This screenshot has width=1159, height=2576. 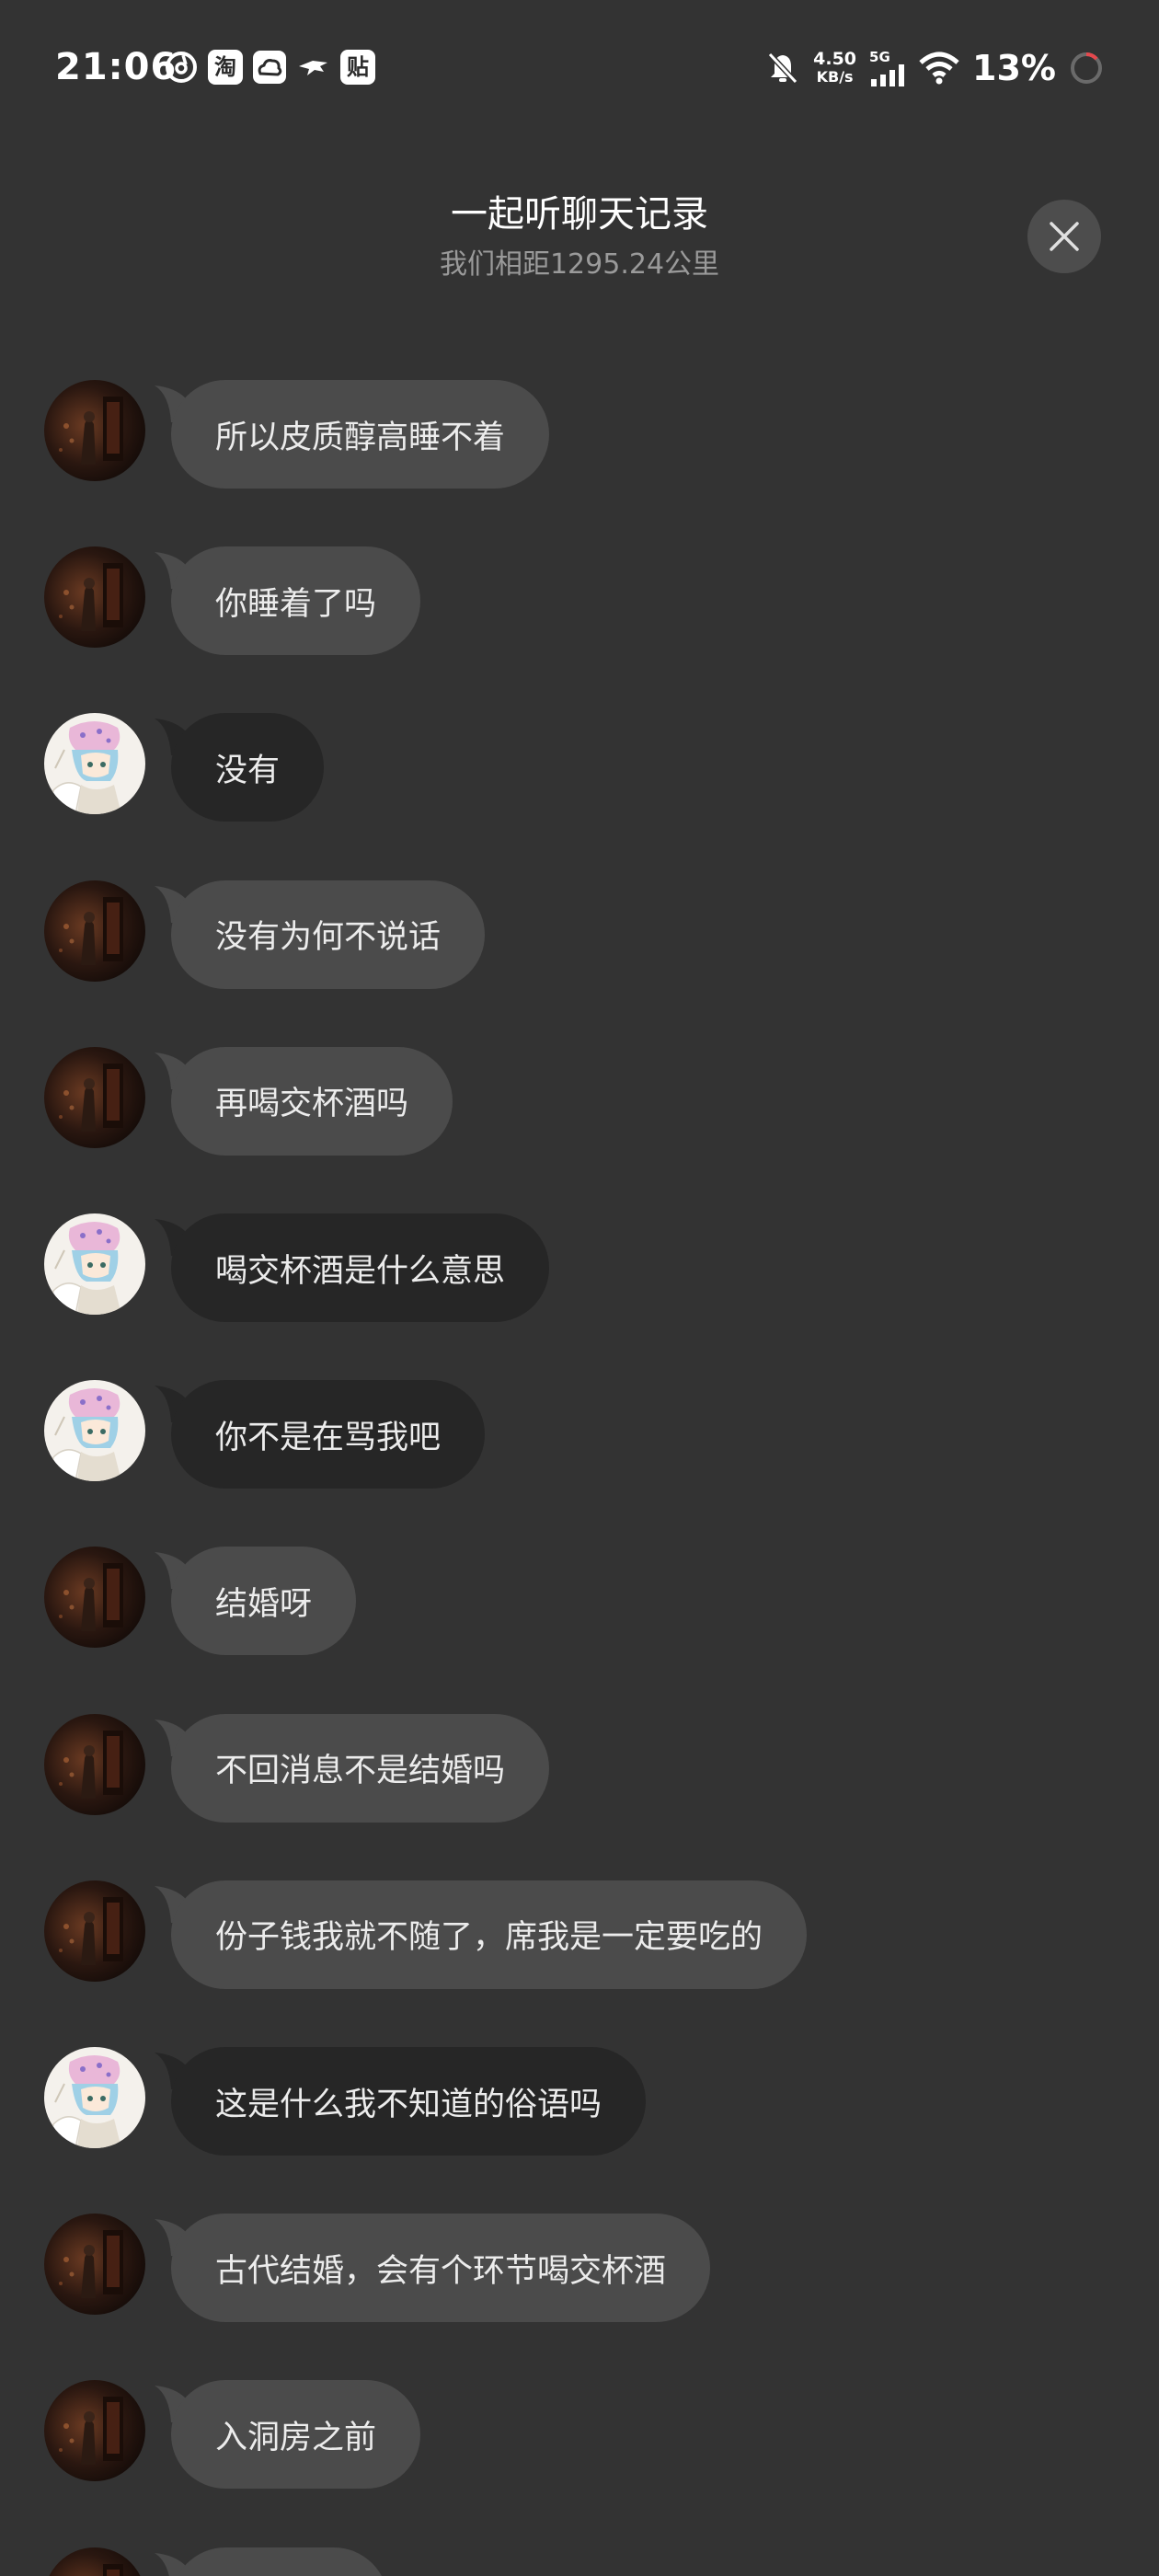 What do you see at coordinates (328, 1434) in the screenshot?
I see `message-bubble: 你不是在骂我吧` at bounding box center [328, 1434].